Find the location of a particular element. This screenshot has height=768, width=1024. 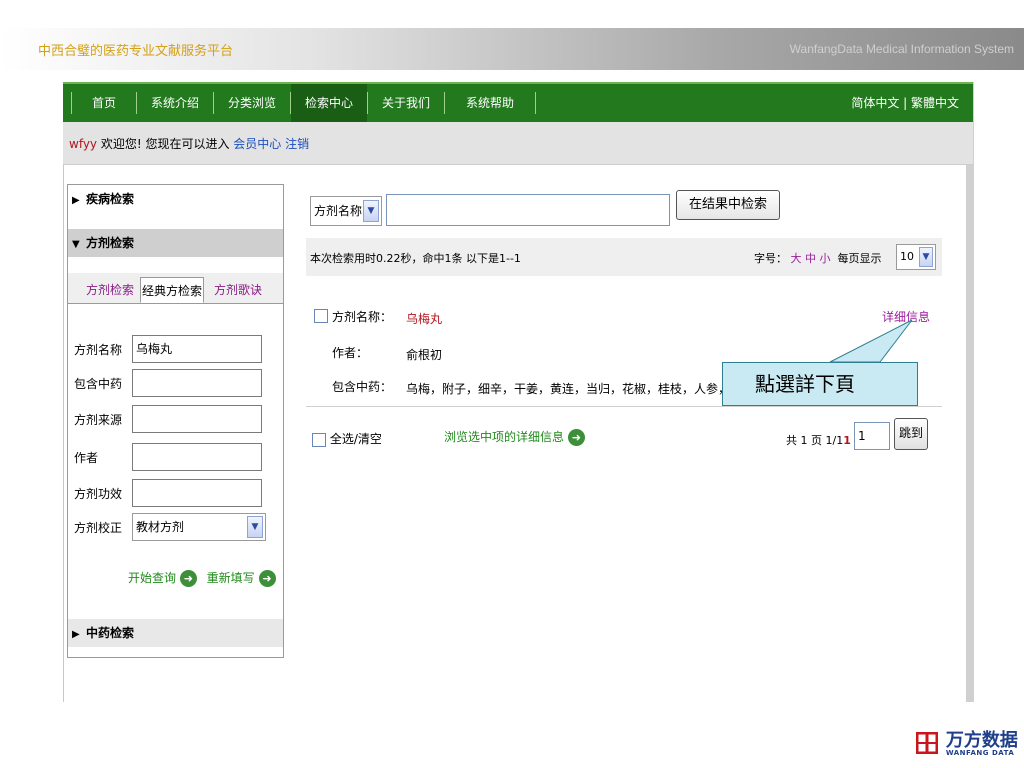

language-switch: 简体中文 | 繁體中文 is located at coordinates (905, 103).